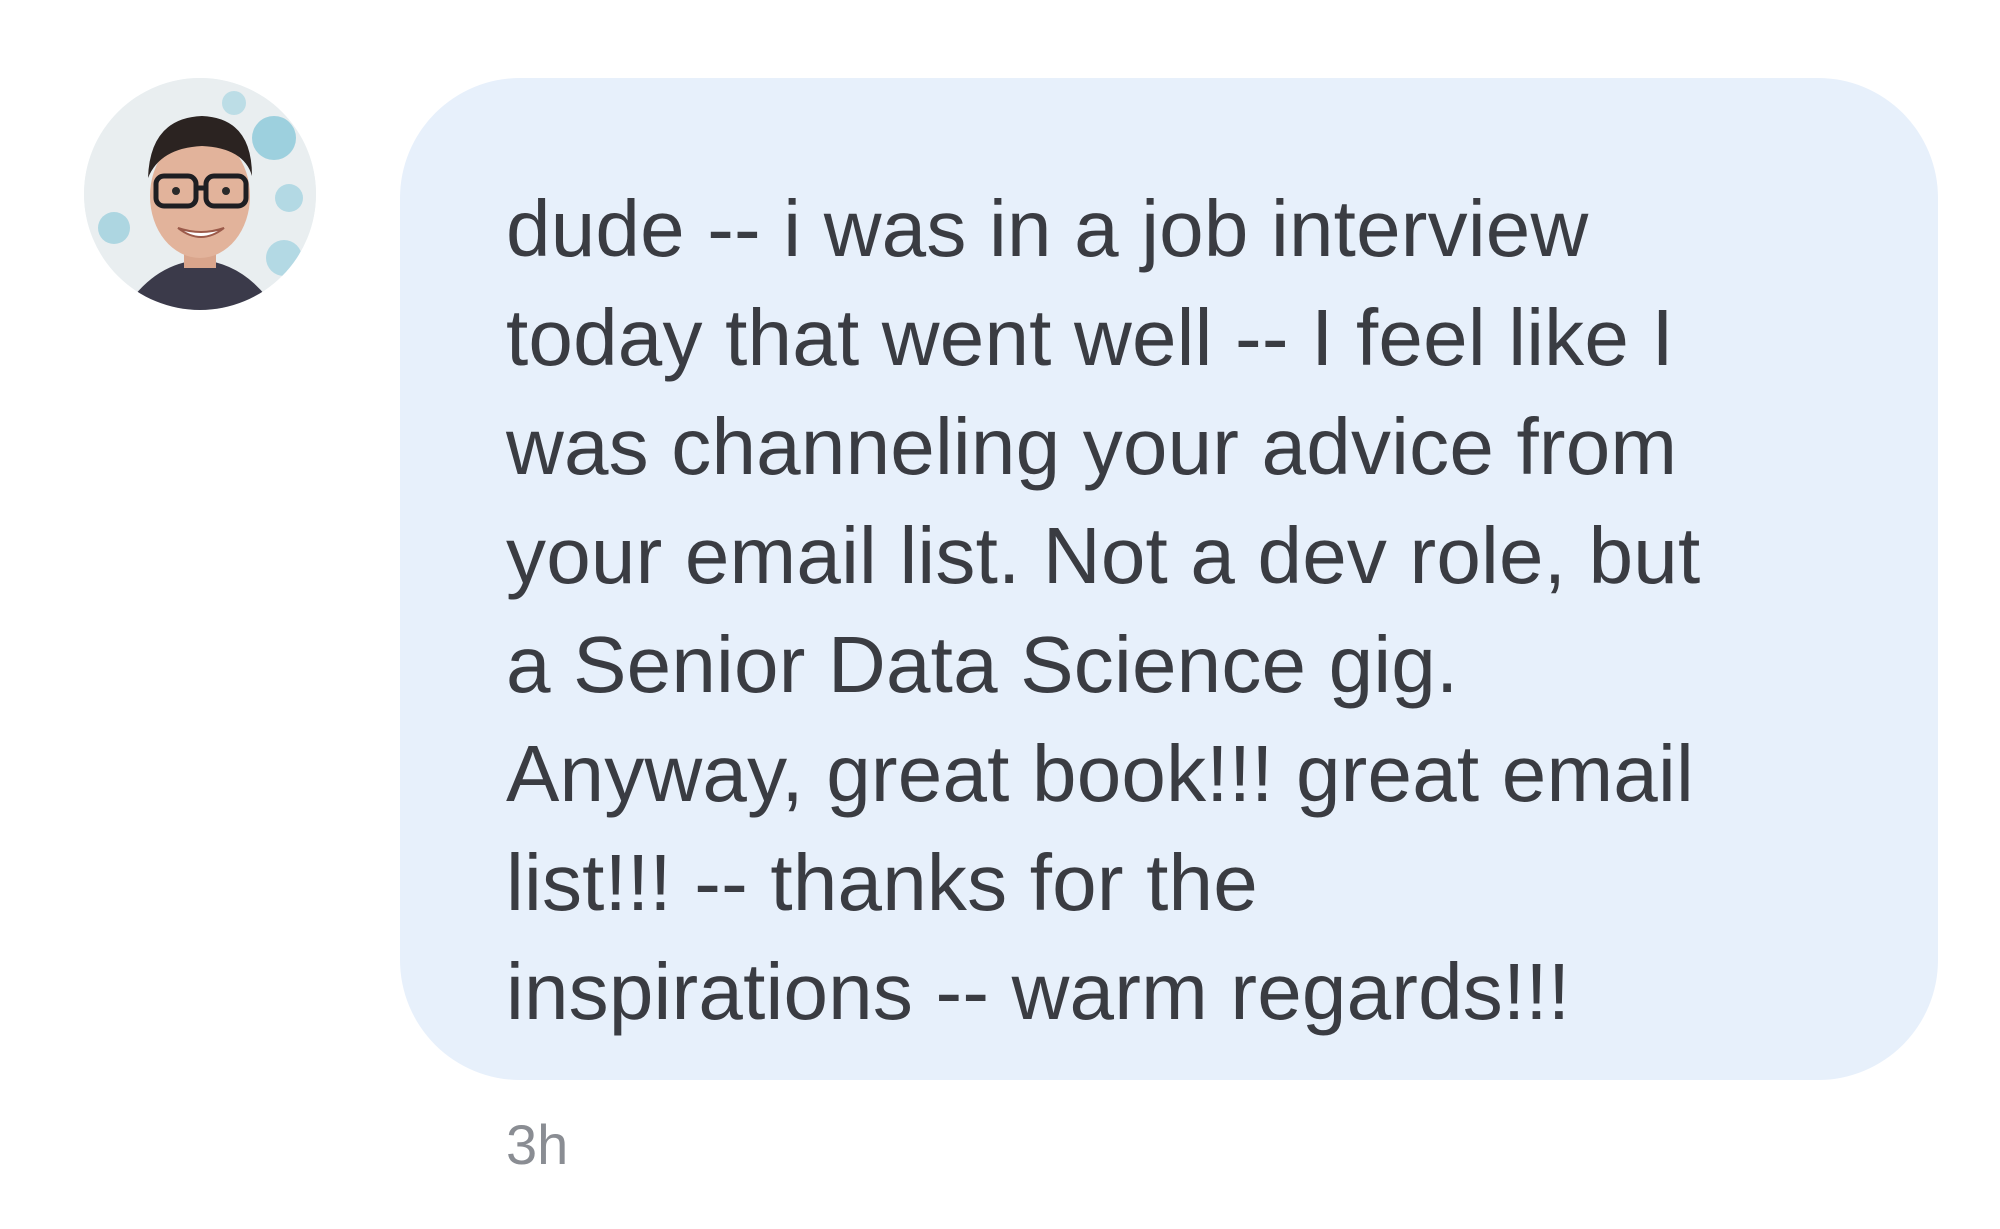  What do you see at coordinates (1092, 446) in the screenshot?
I see `message-line: was channeling your advice from` at bounding box center [1092, 446].